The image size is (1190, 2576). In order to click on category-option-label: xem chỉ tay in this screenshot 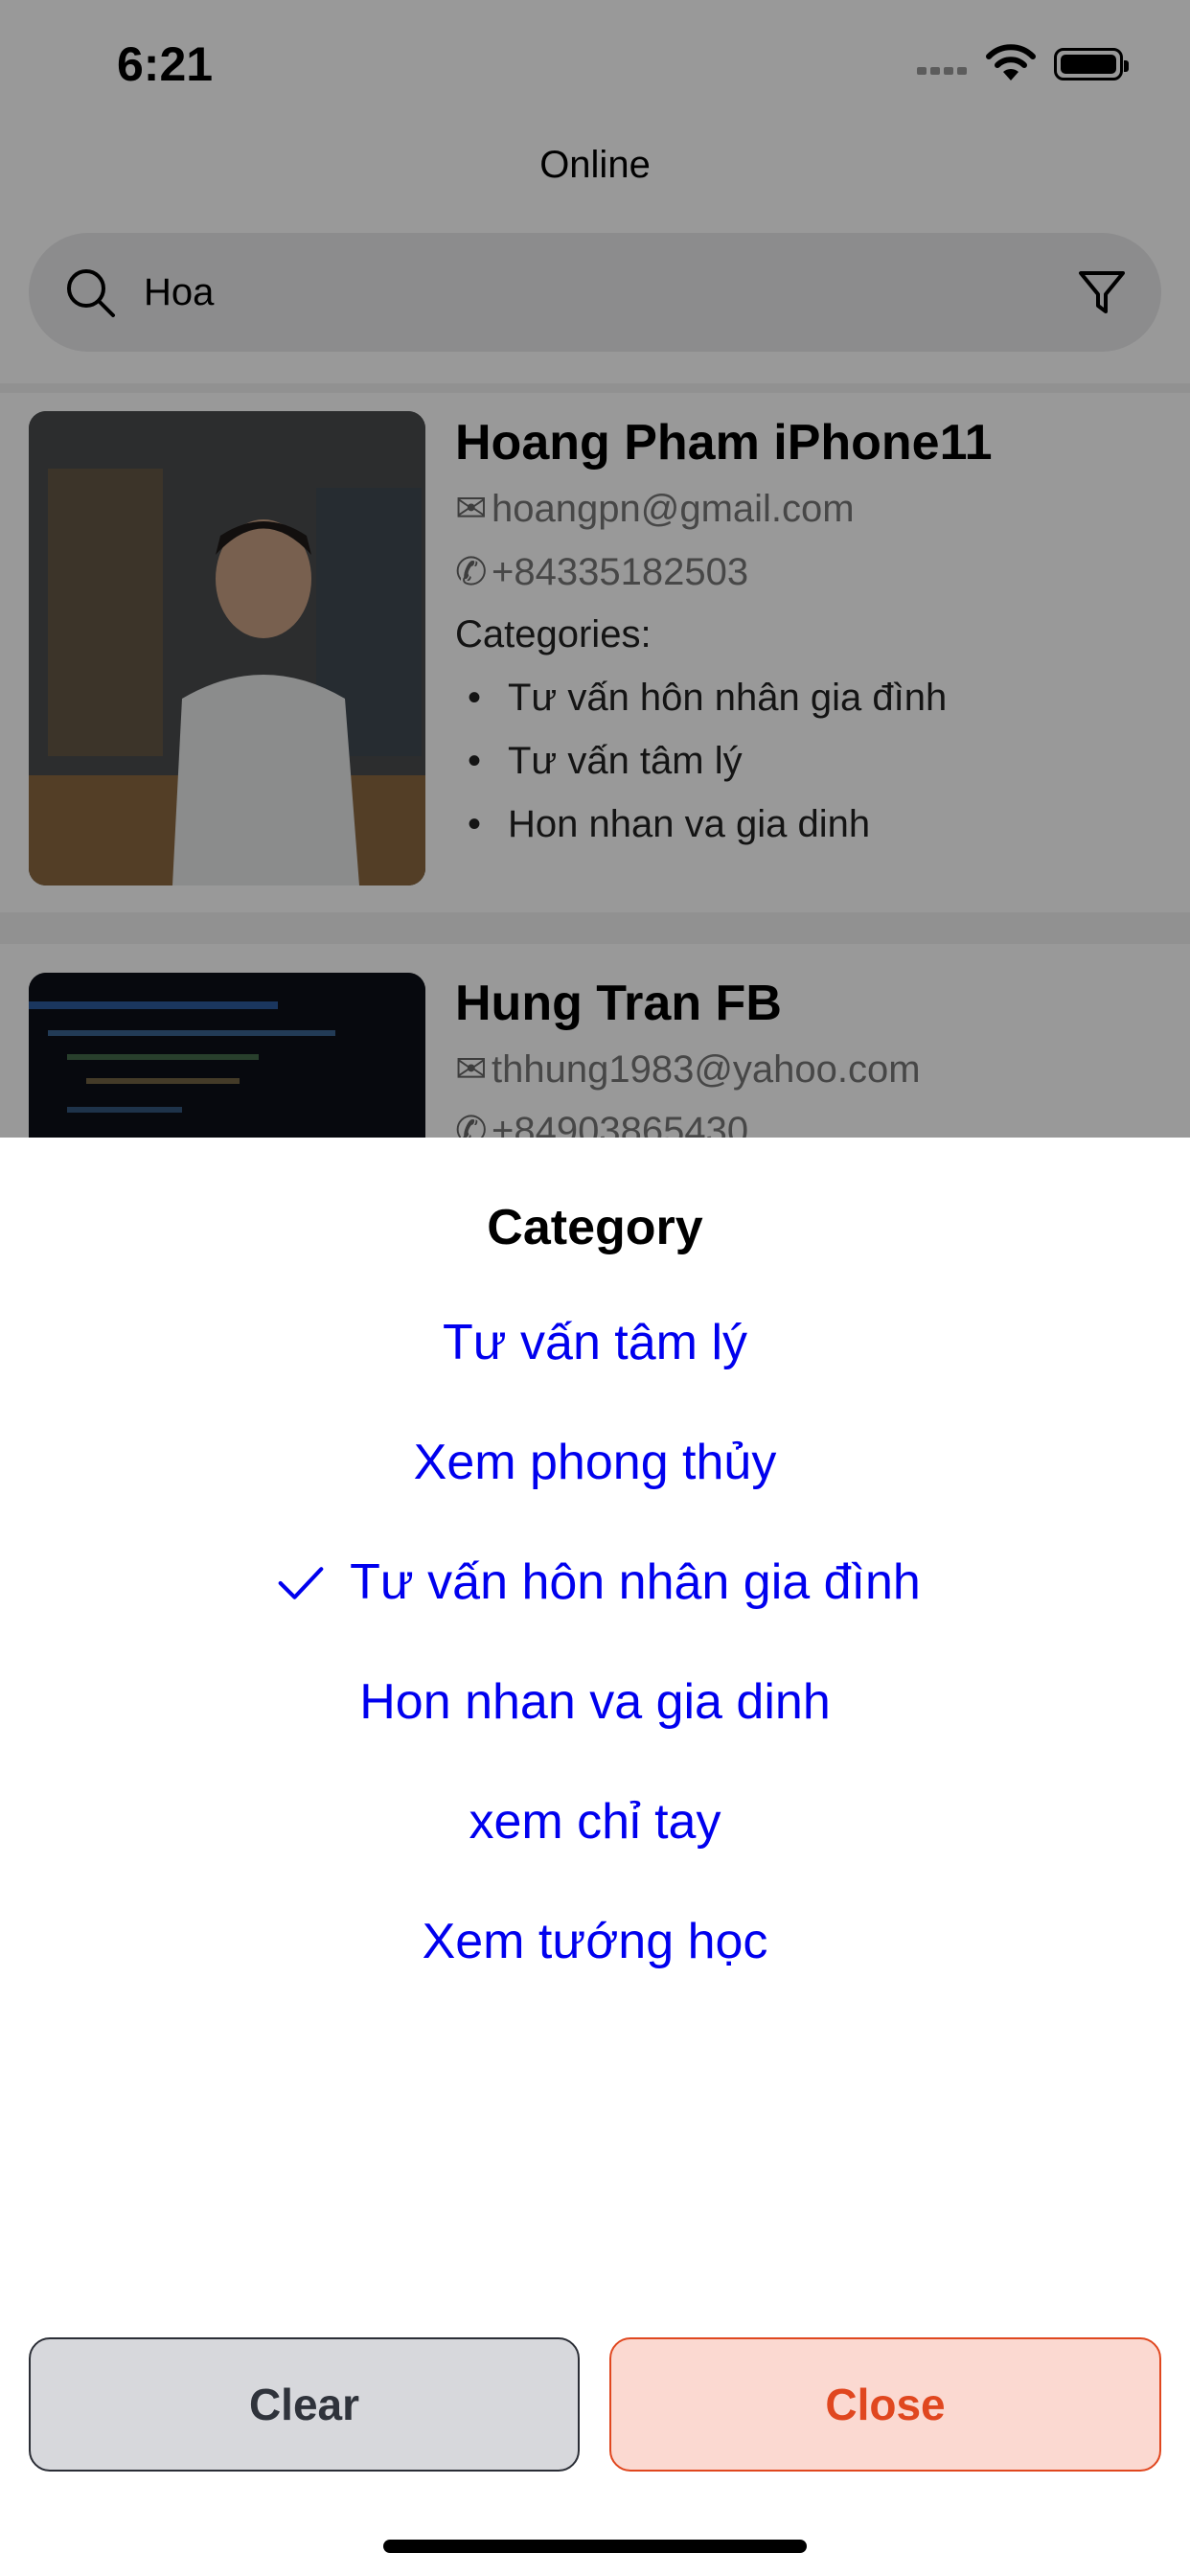, I will do `click(595, 1822)`.